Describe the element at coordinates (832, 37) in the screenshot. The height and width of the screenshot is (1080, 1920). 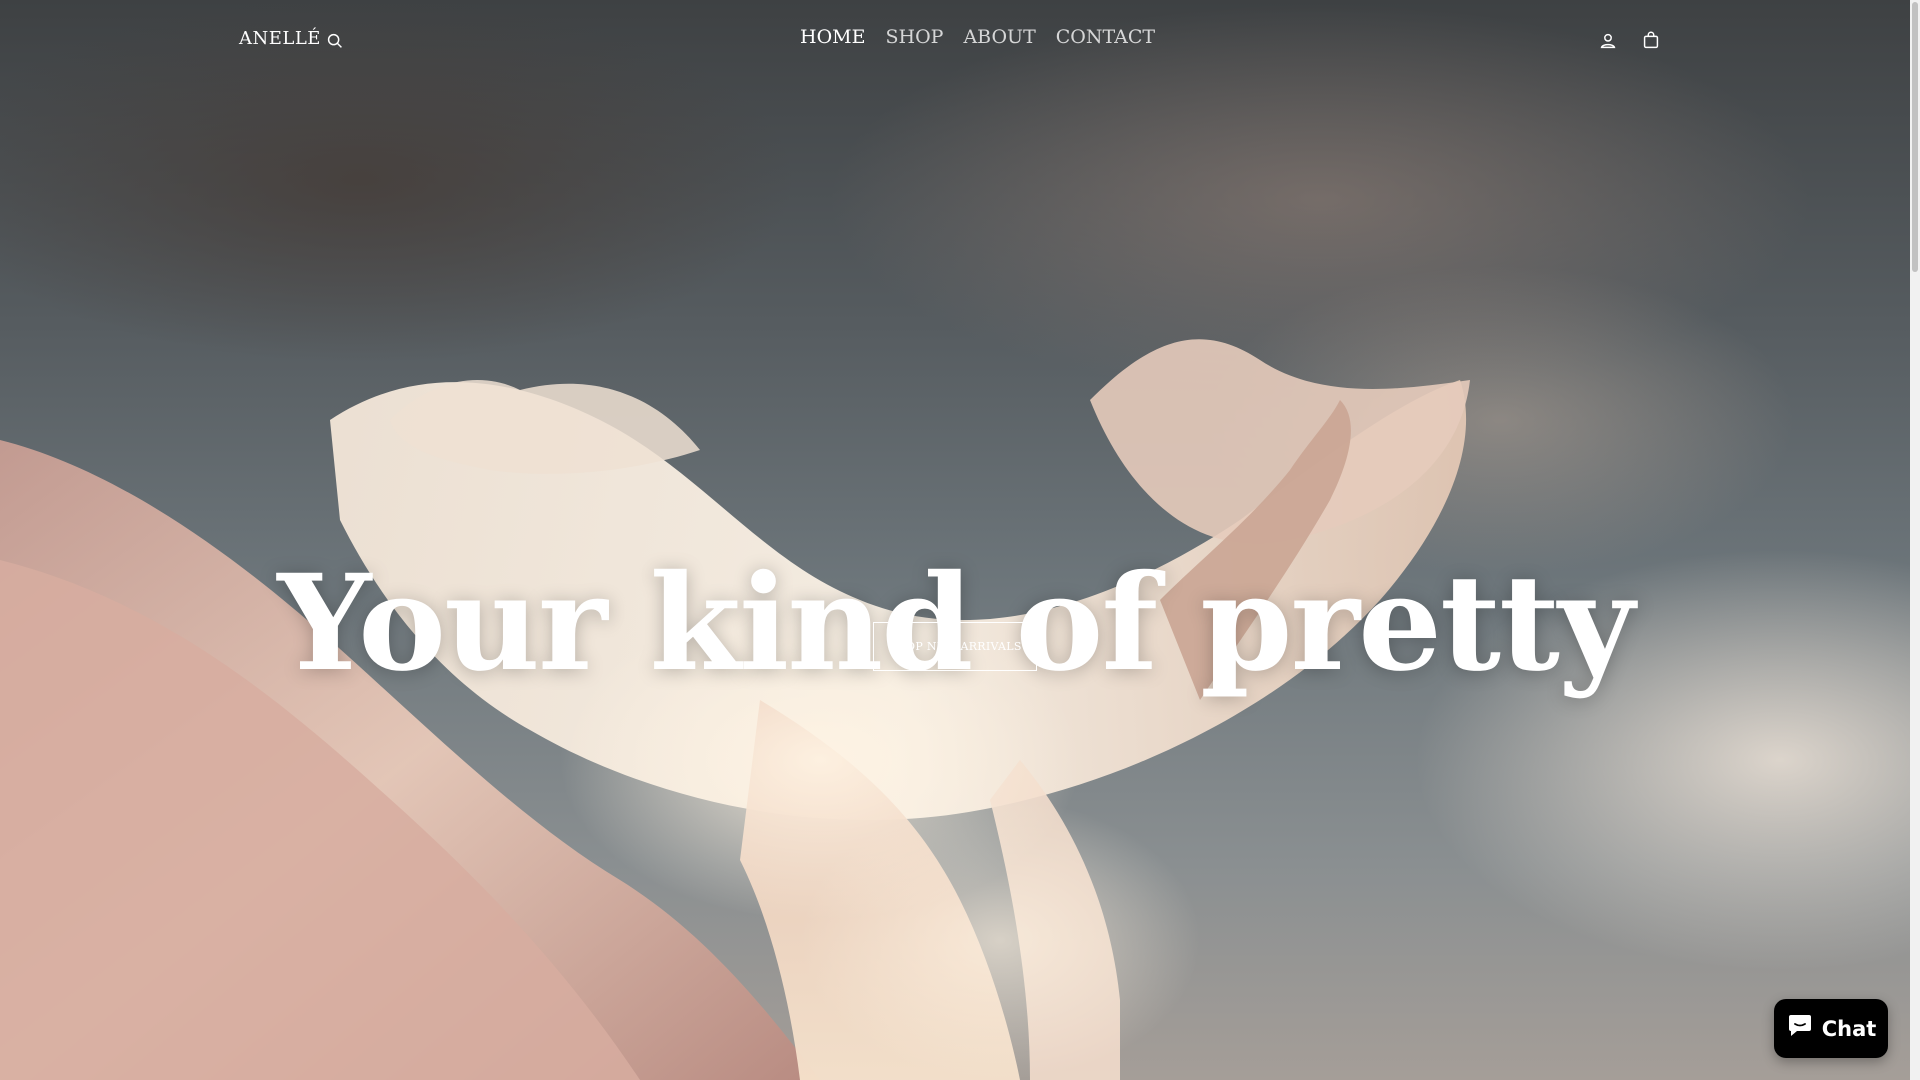
I see `nav-item-home: HOME` at that location.